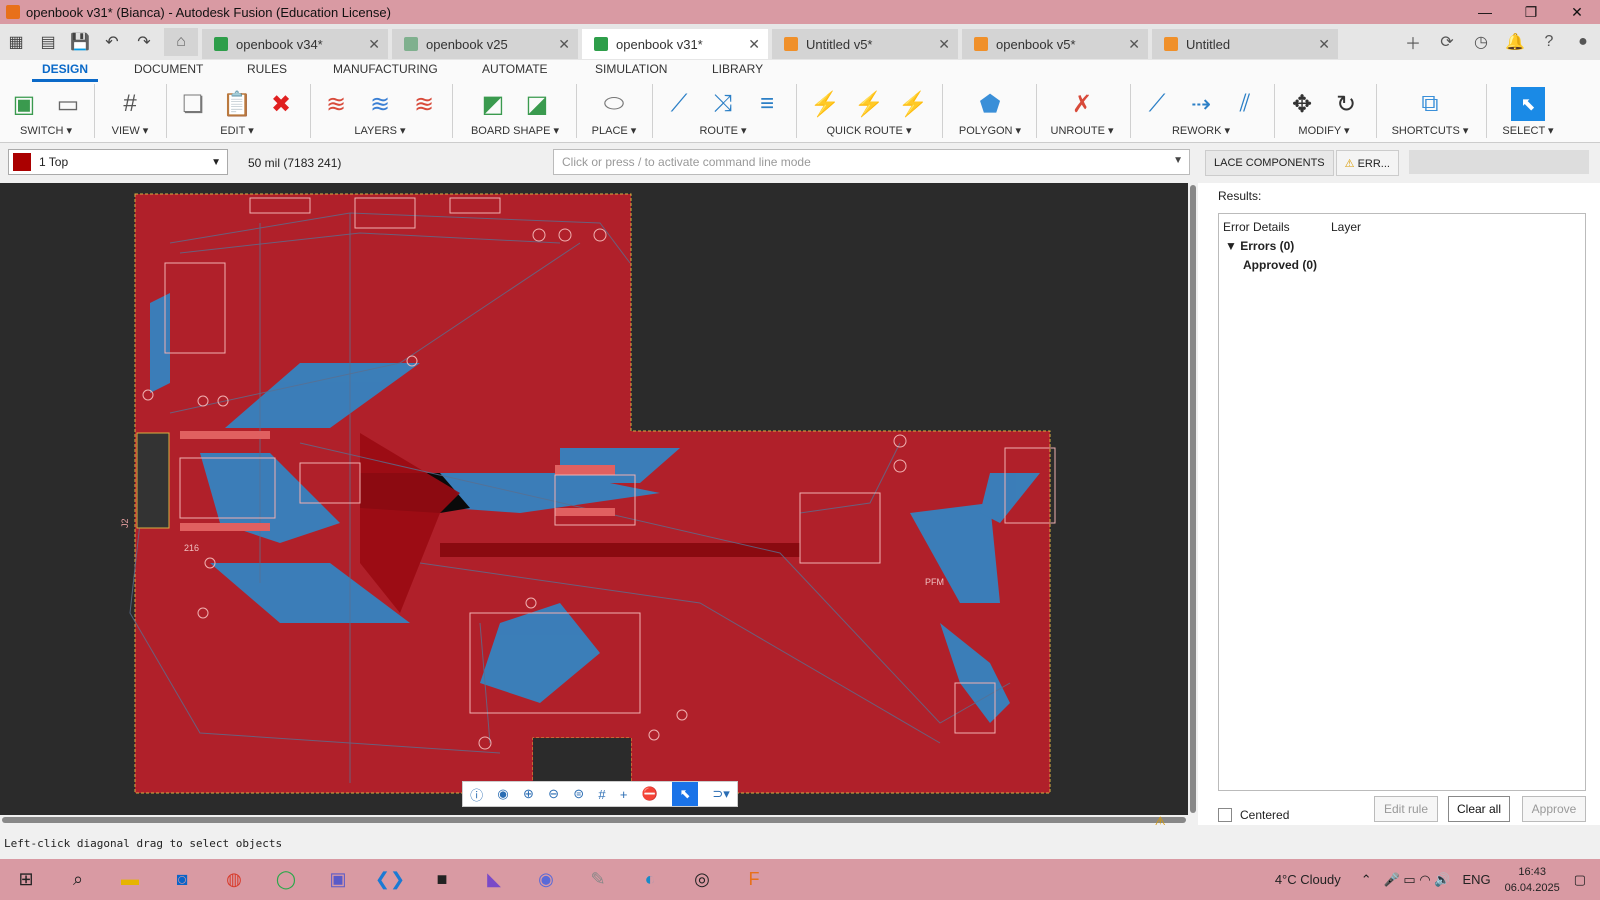 The height and width of the screenshot is (900, 1600). I want to click on unroute-group: ✗ UNROUTE ▾, so click(1082, 113).